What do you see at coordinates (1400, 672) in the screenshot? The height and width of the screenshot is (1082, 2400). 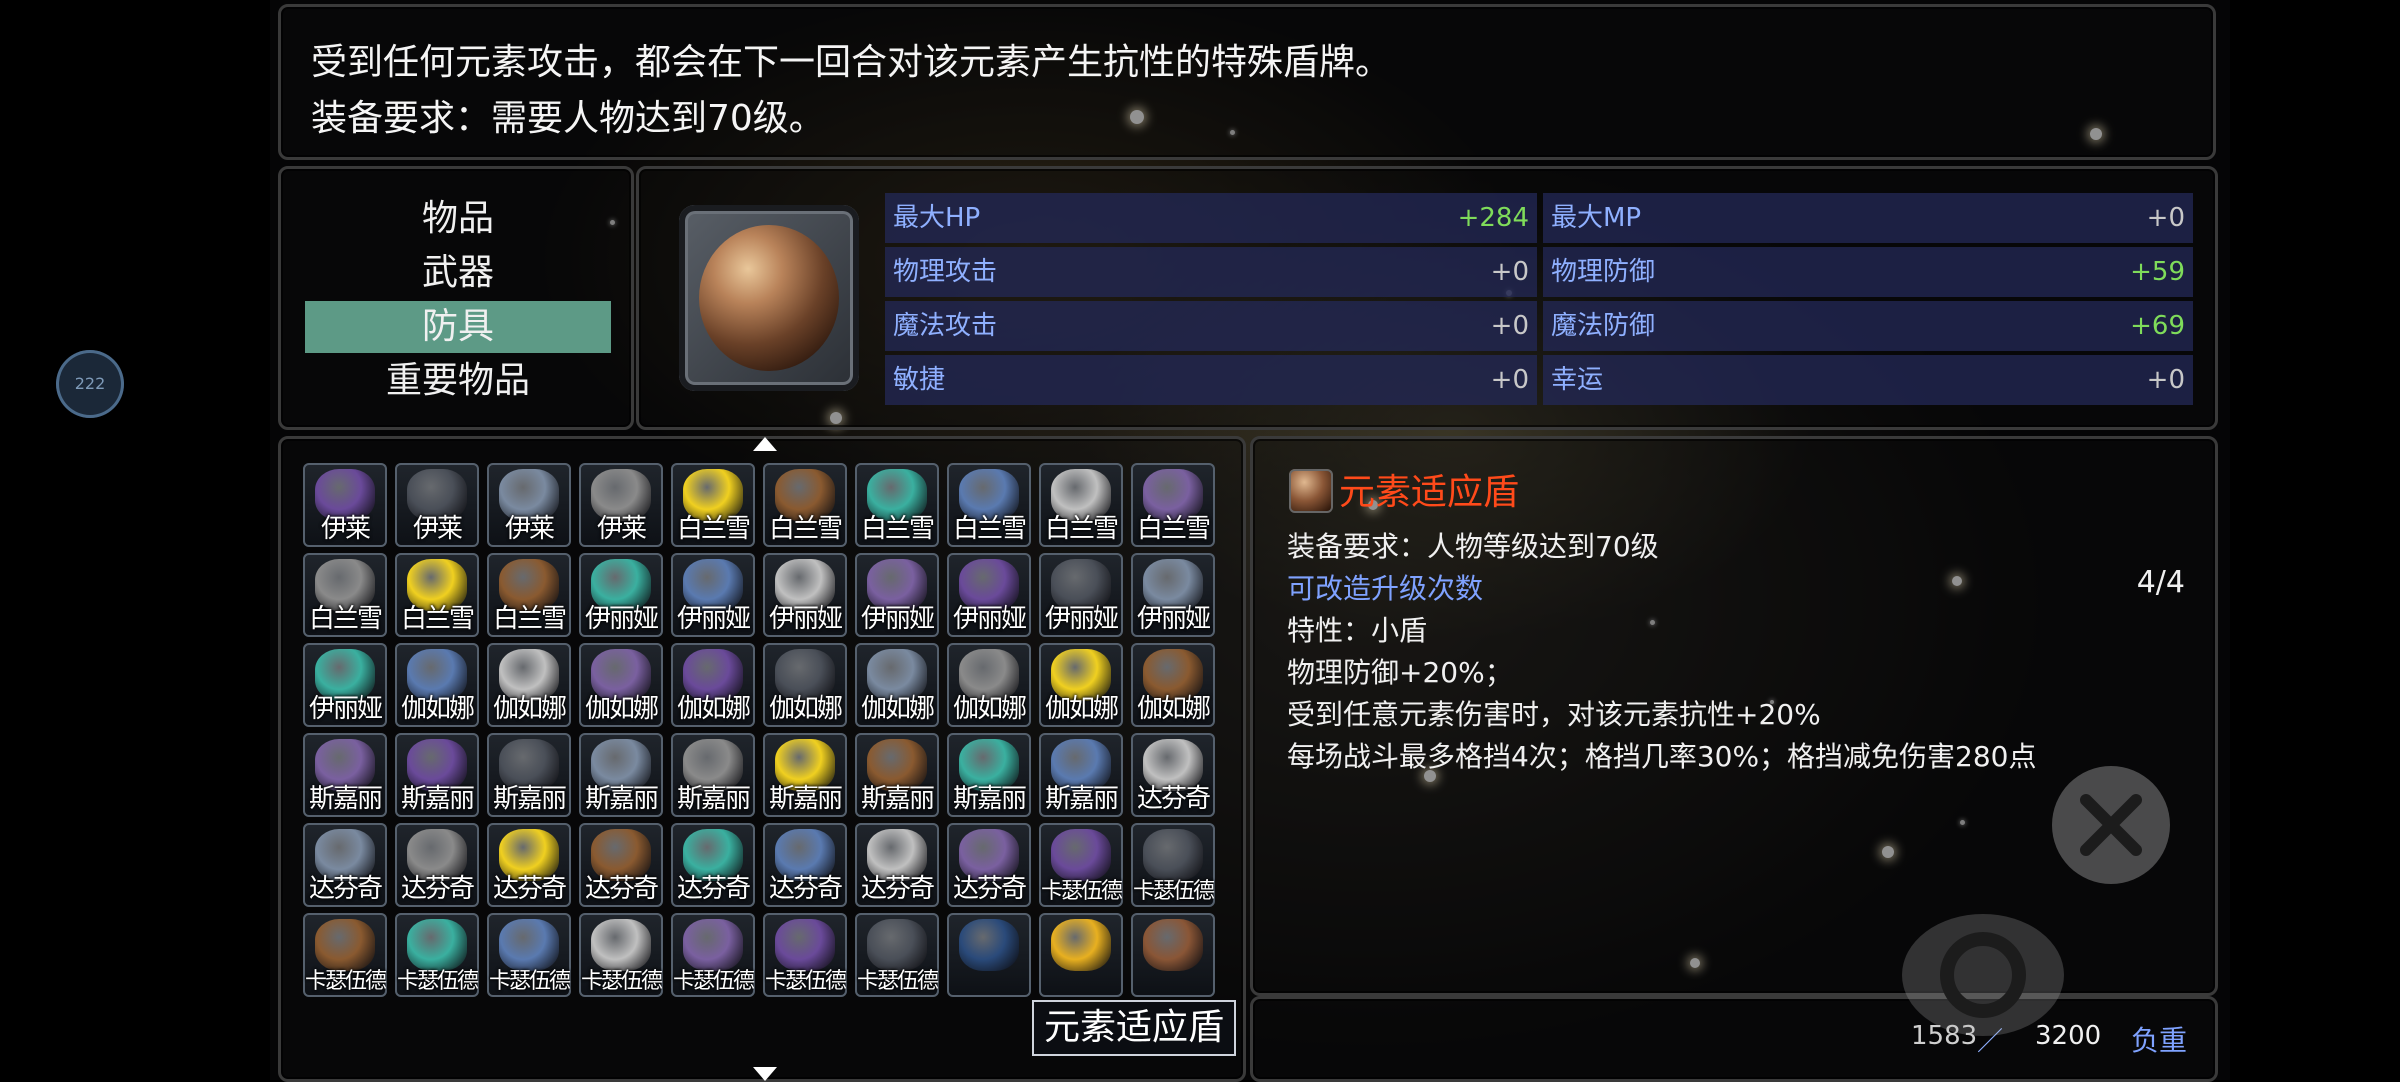 I see `item-effect-1: 物理防御+20%；` at bounding box center [1400, 672].